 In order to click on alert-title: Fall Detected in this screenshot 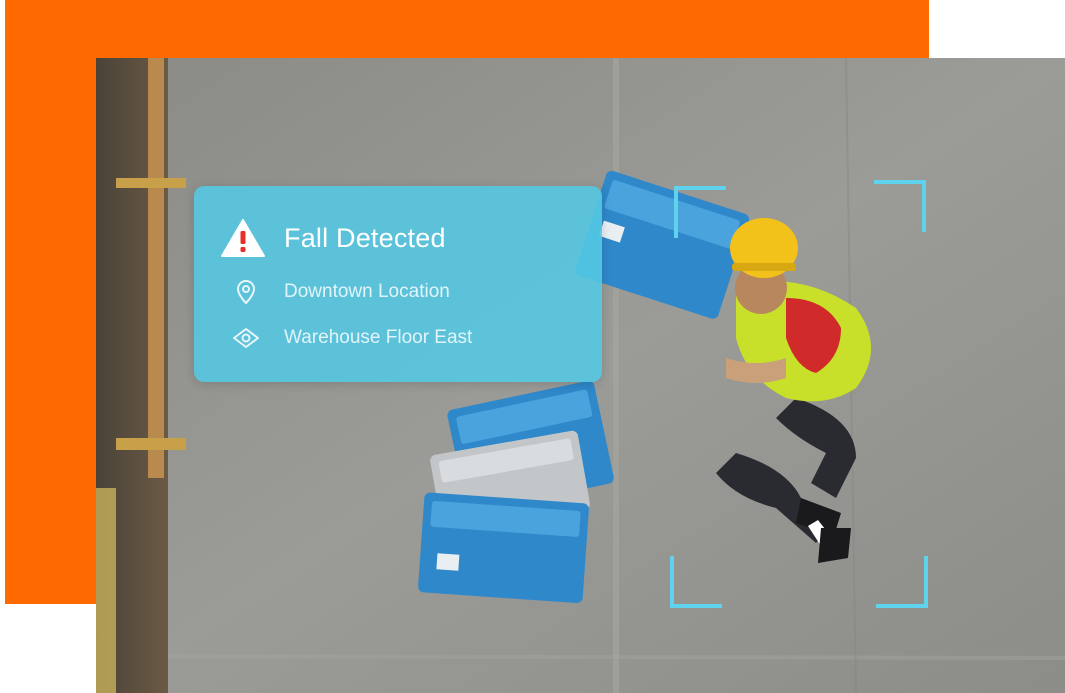, I will do `click(365, 237)`.